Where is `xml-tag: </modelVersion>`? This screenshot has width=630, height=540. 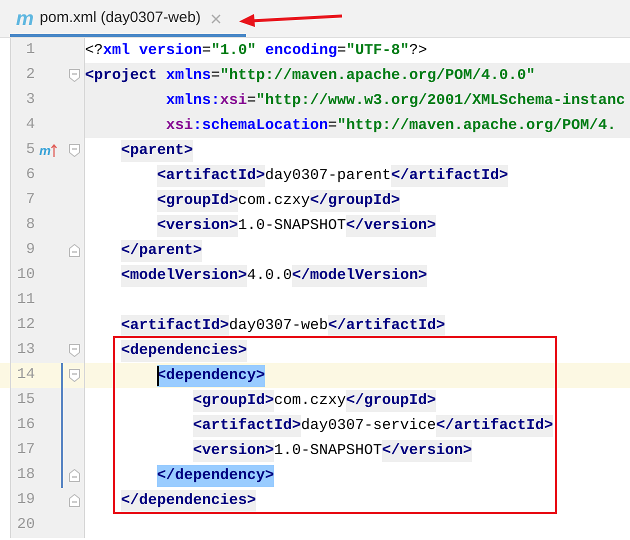 xml-tag: </modelVersion> is located at coordinates (360, 275).